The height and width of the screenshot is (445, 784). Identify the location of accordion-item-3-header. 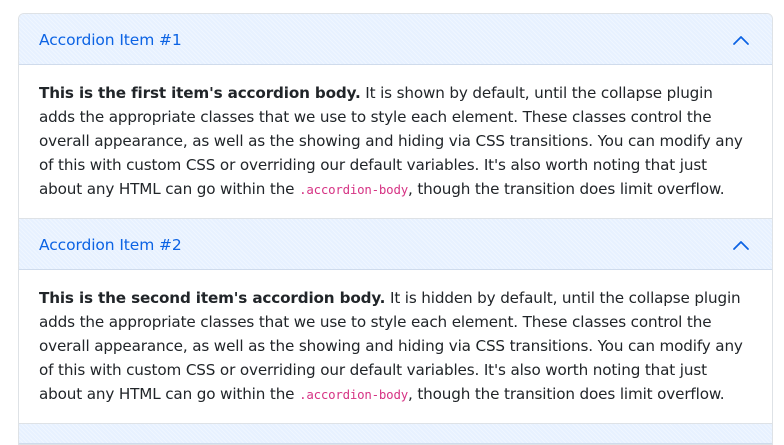
(395, 434).